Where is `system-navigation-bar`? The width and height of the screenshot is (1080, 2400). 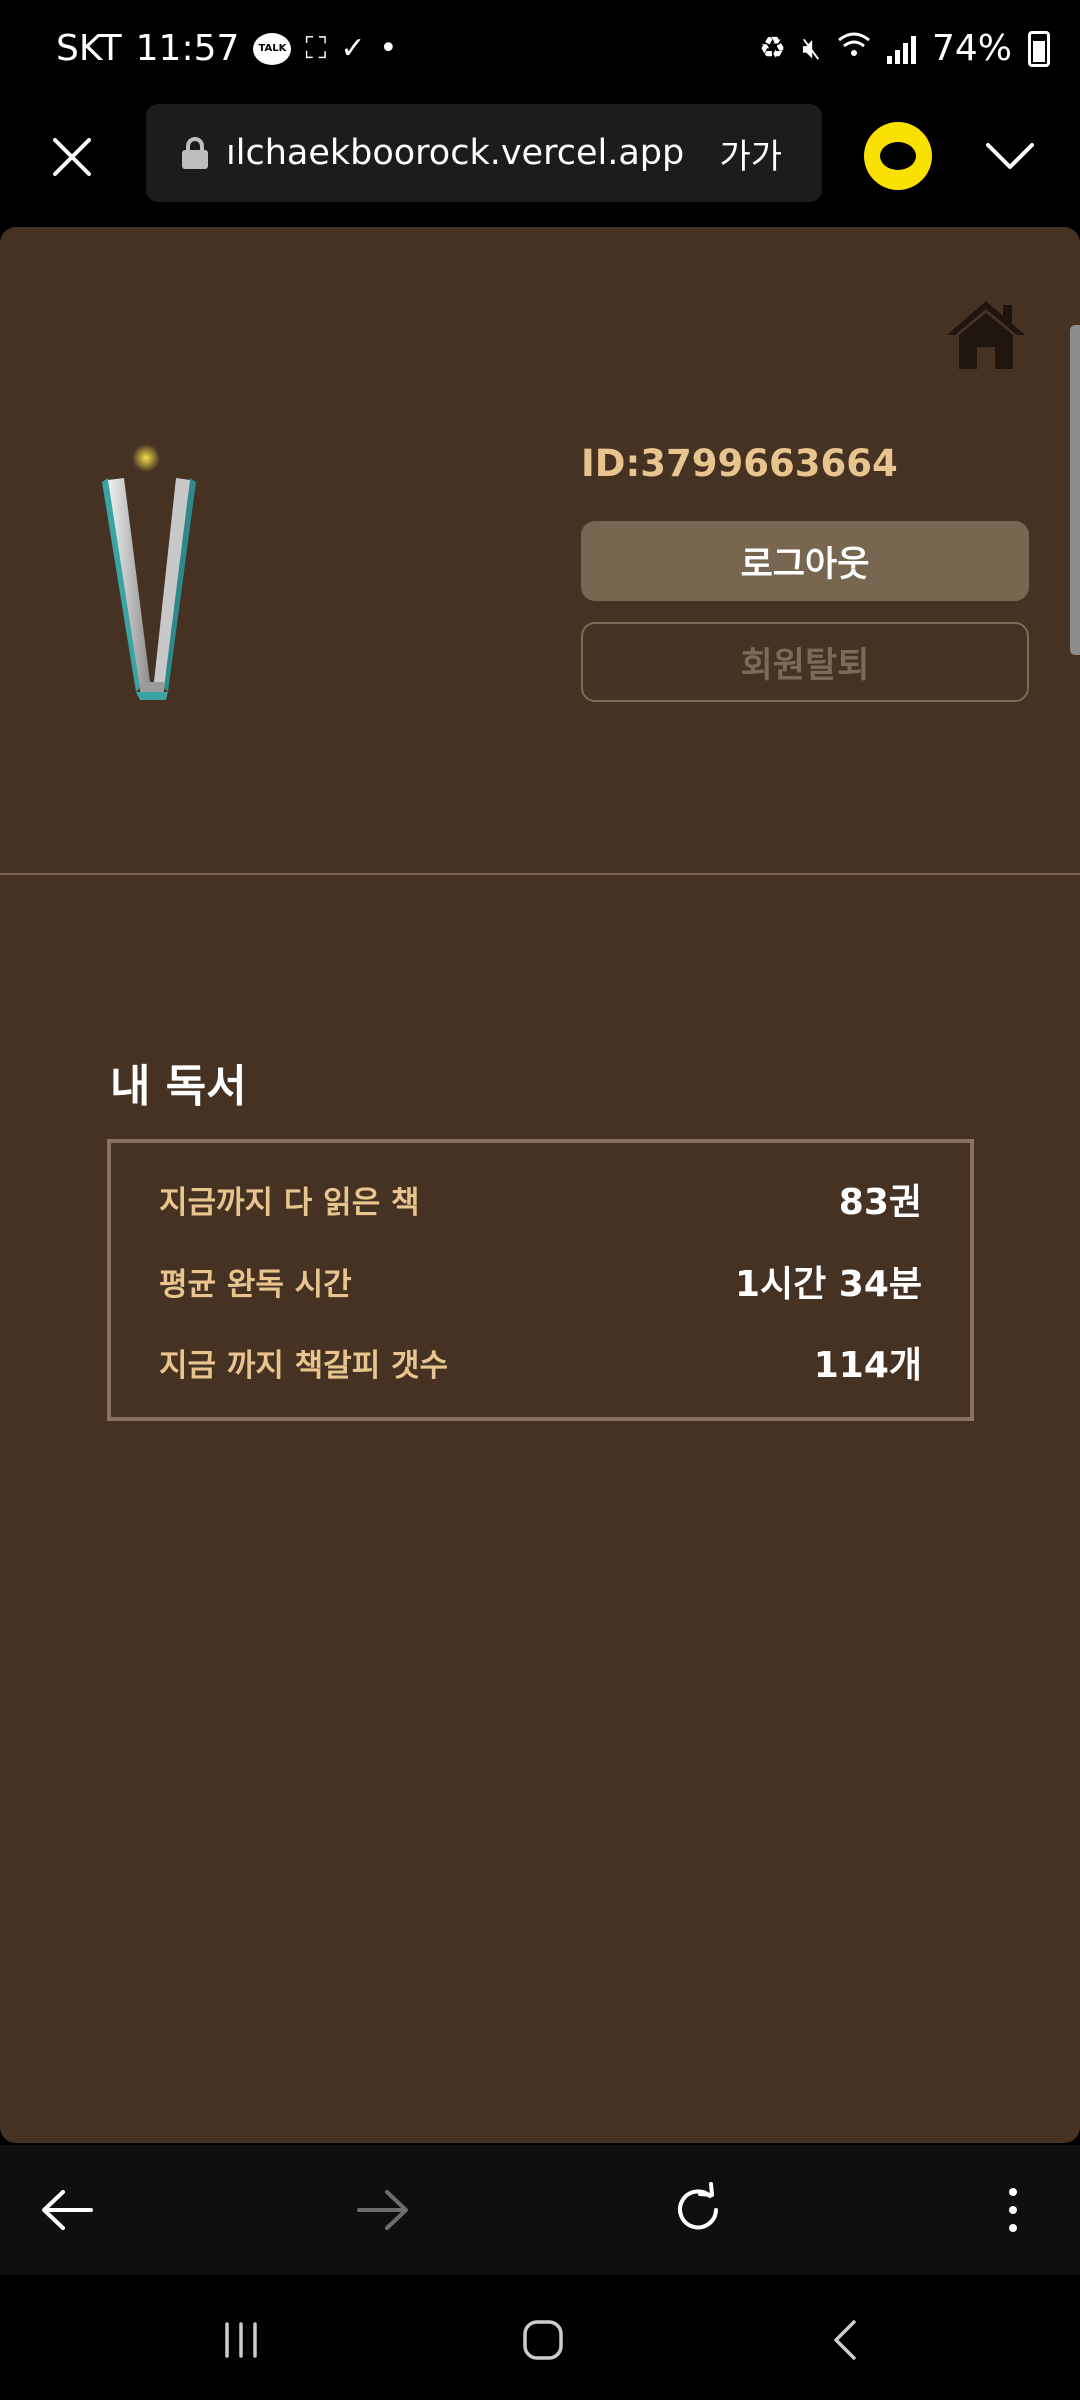
system-navigation-bar is located at coordinates (540, 2337).